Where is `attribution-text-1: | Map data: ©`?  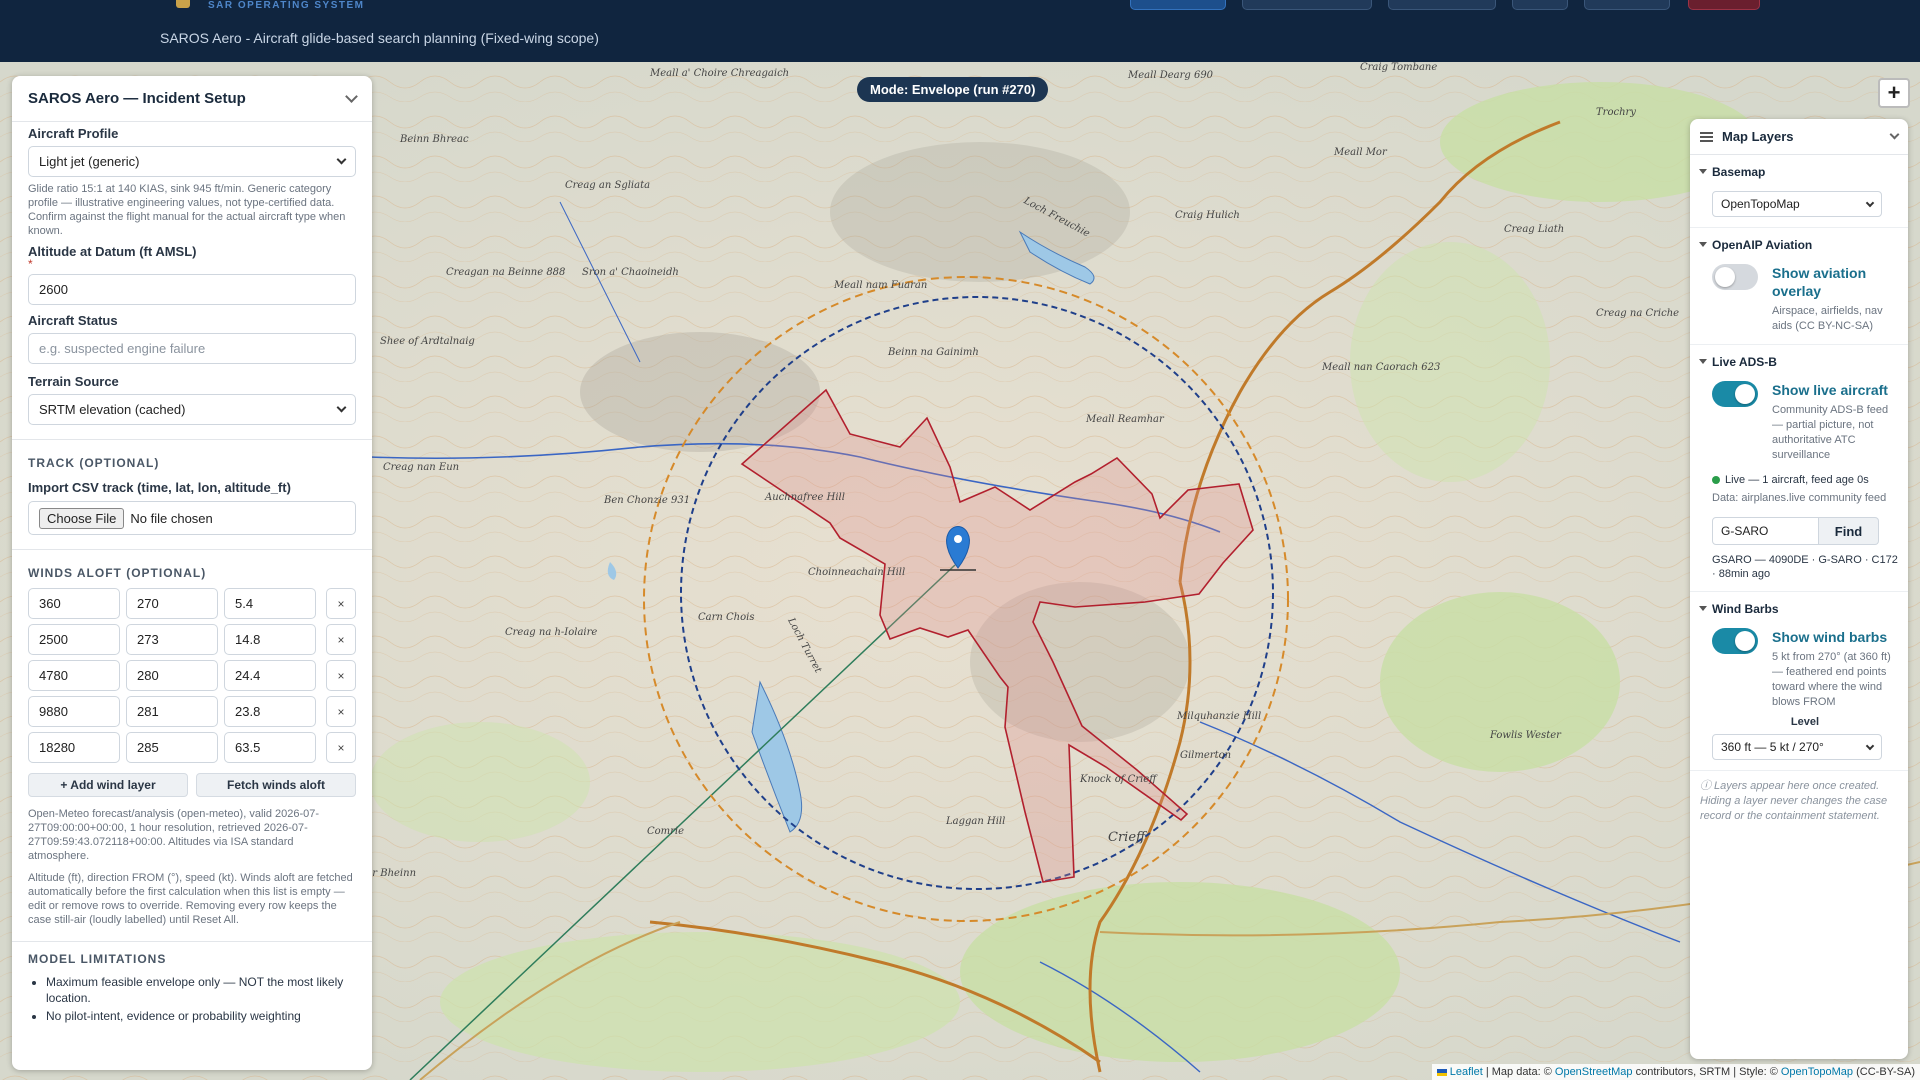
attribution-text-1: | Map data: © is located at coordinates (1518, 1072).